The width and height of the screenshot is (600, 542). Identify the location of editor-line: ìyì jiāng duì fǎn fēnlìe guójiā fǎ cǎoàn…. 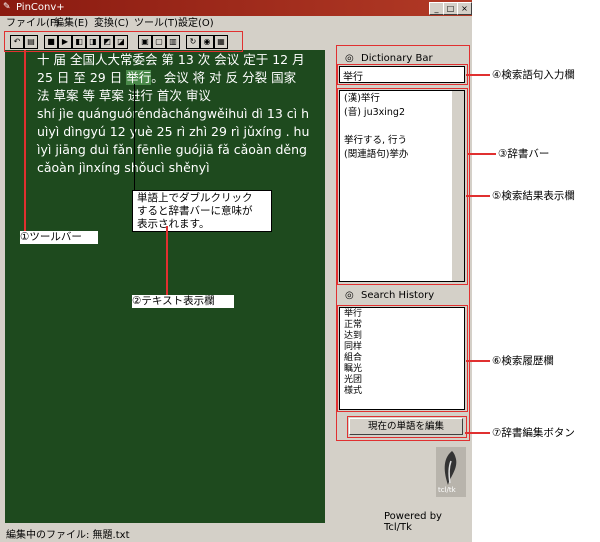
(172, 149).